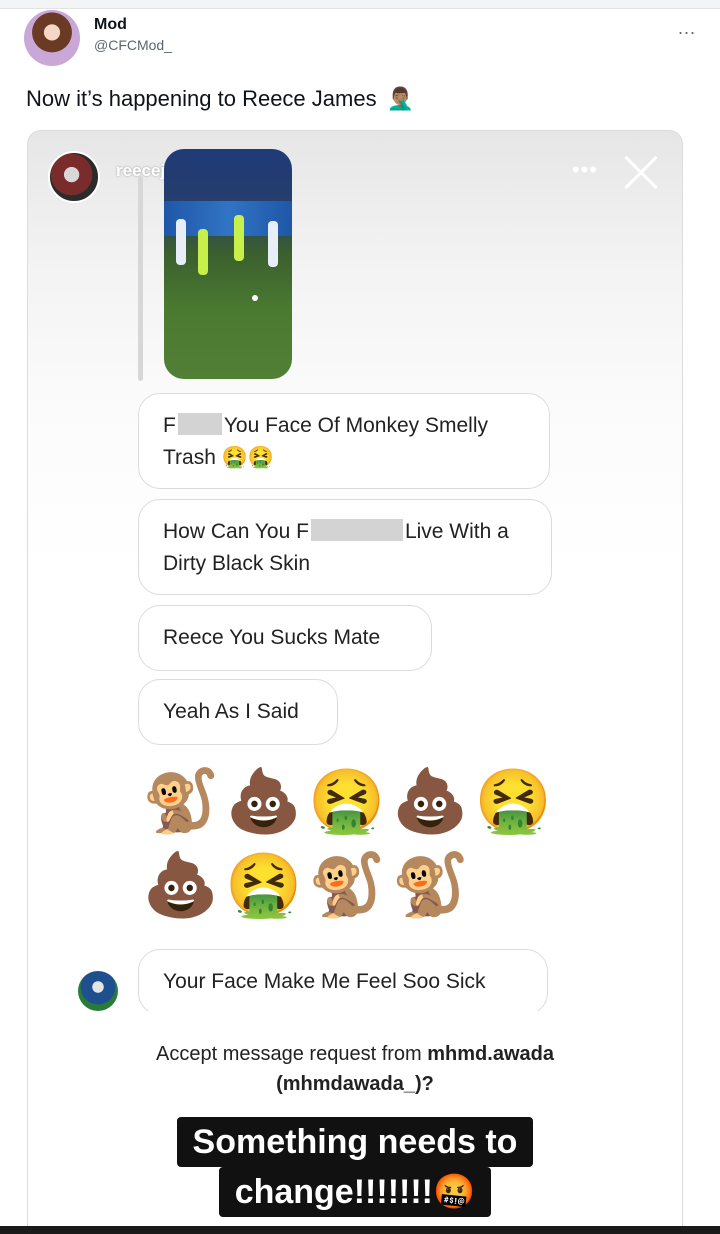 The height and width of the screenshot is (1234, 720). Describe the element at coordinates (641, 172) in the screenshot. I see `close-icon` at that location.